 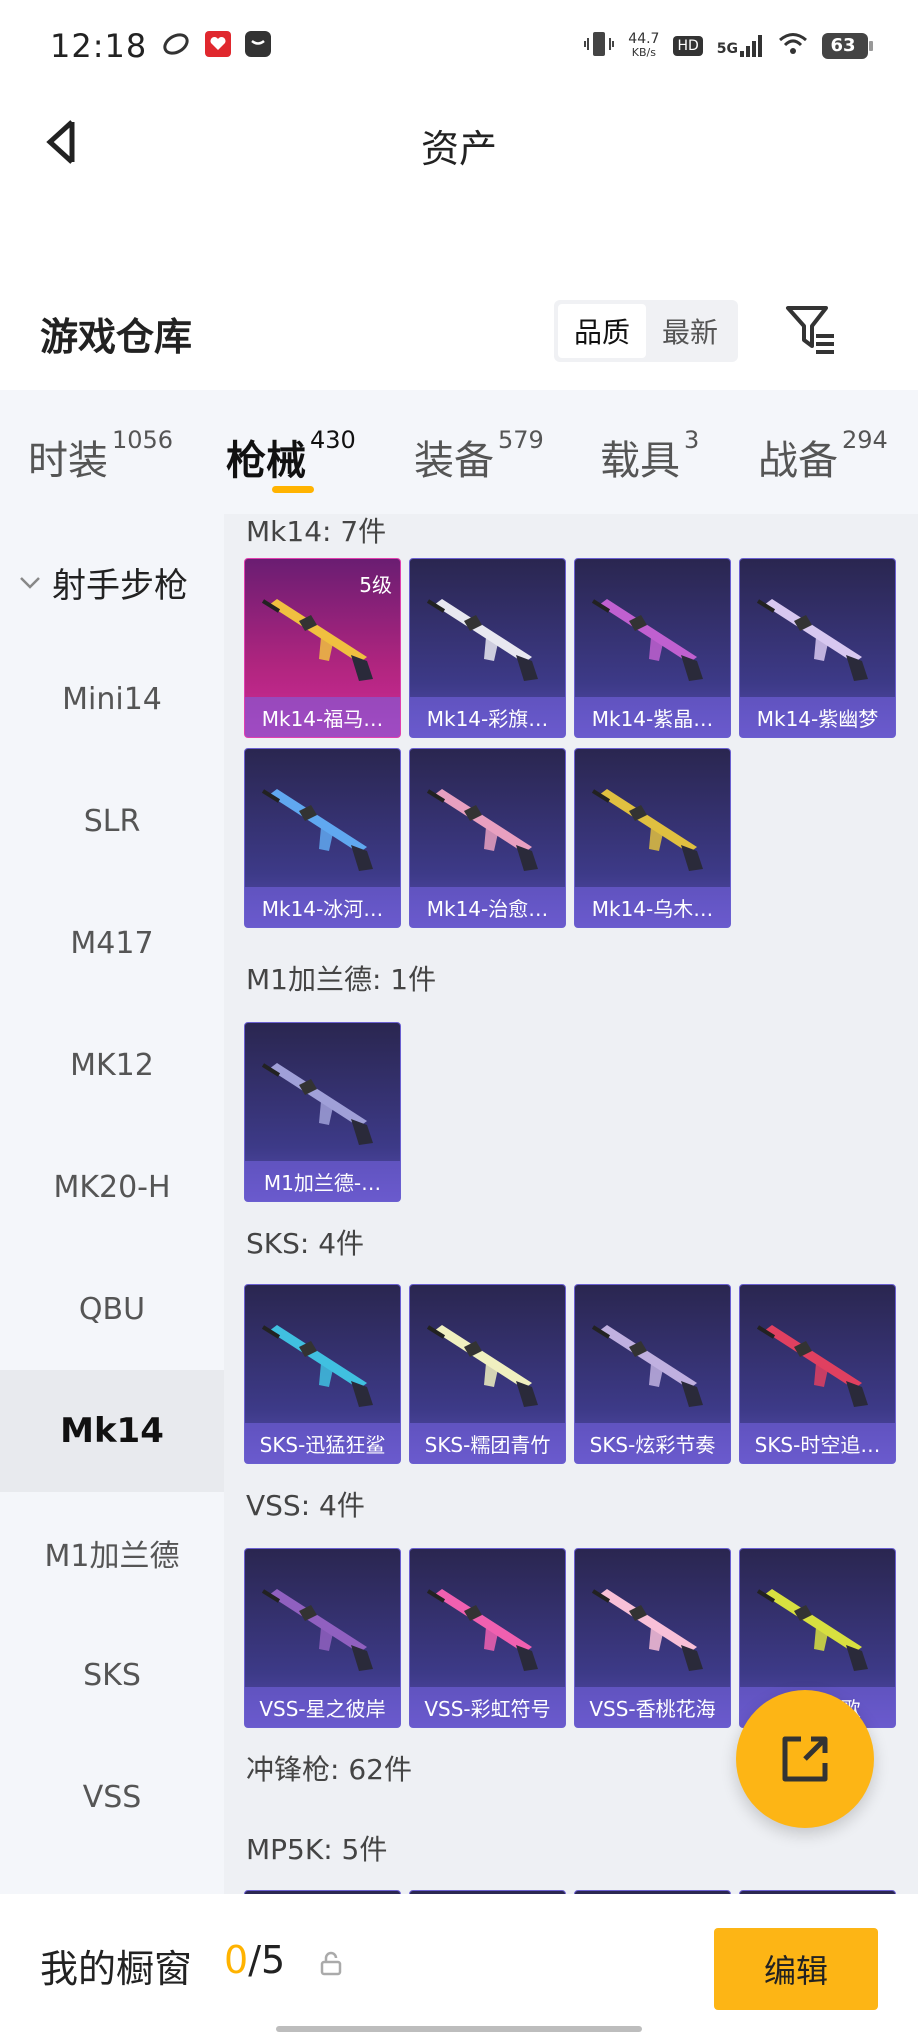 I want to click on external-link-icon, so click(x=805, y=1759).